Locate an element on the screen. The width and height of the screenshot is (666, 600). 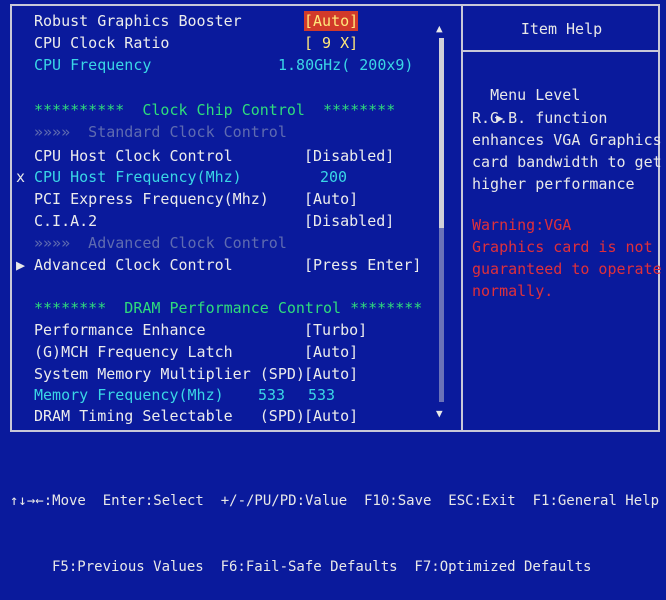
pci-express-frequency-value: [Auto] is located at coordinates (331, 199).